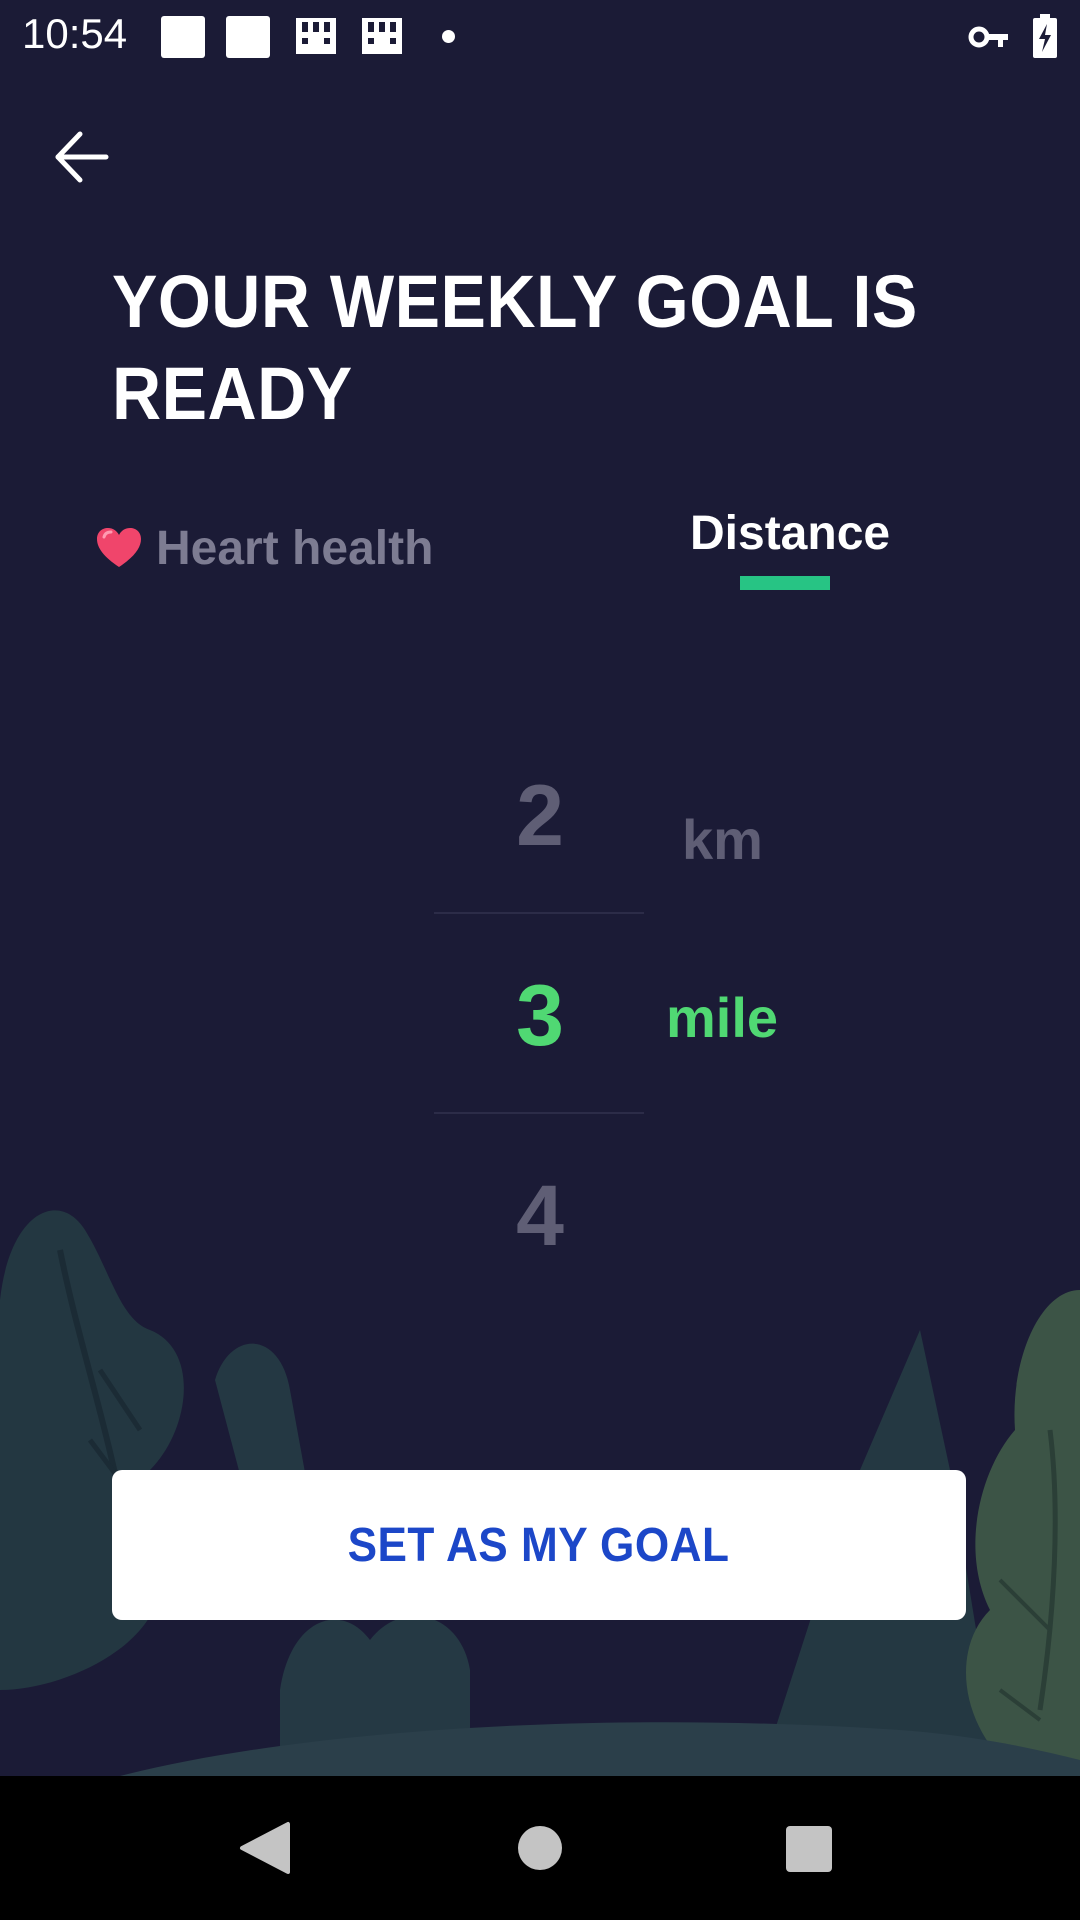  I want to click on system-nav-bar, so click(540, 1848).